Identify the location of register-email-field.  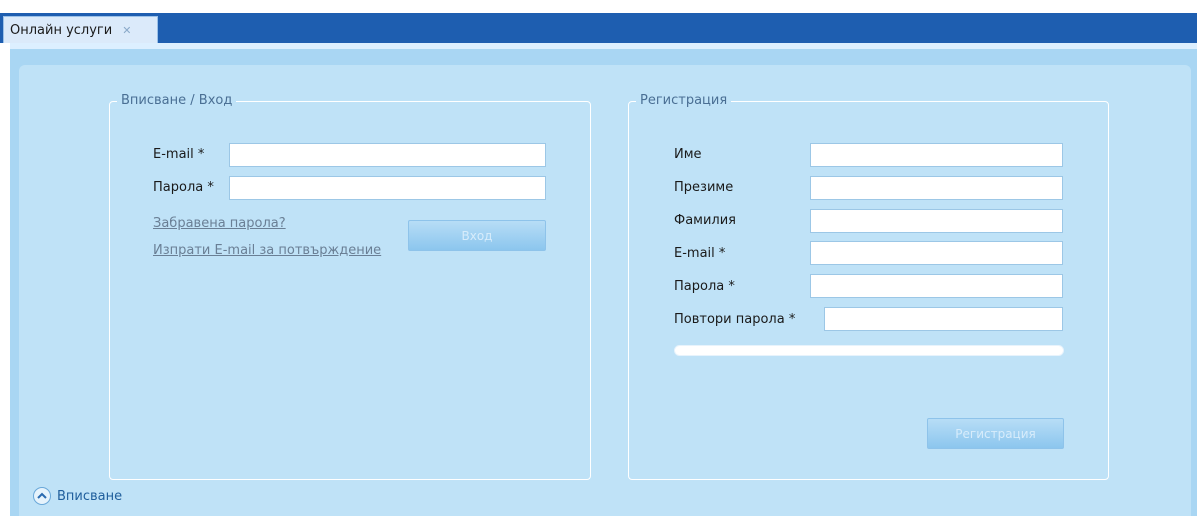
(936, 253).